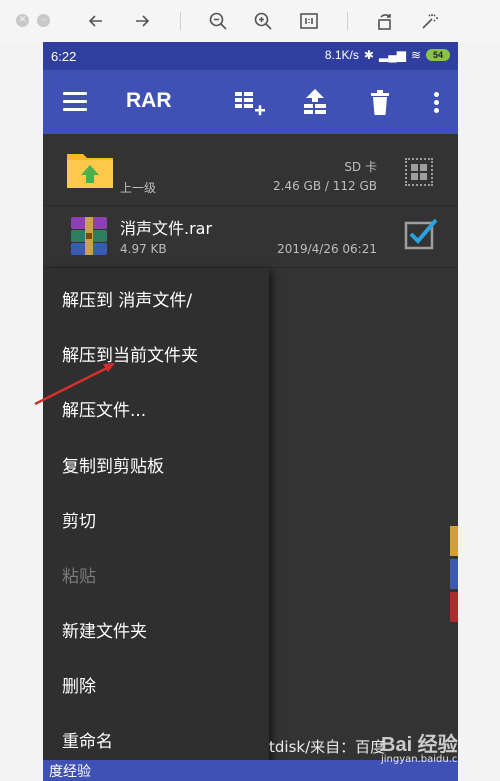 This screenshot has height=781, width=500. Describe the element at coordinates (415, 55) in the screenshot. I see `wifi-icon: ≋` at that location.